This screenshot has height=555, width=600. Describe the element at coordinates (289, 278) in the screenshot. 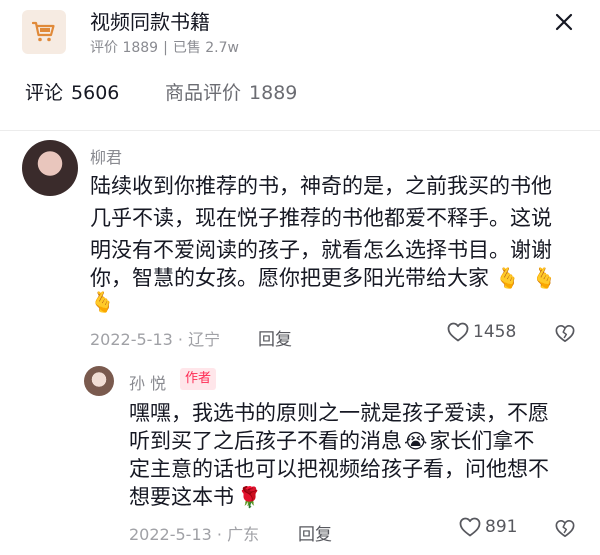

I see `comment-text-fragment: 你，智慧的女孩。愿你把更多阳光带给大家` at that location.